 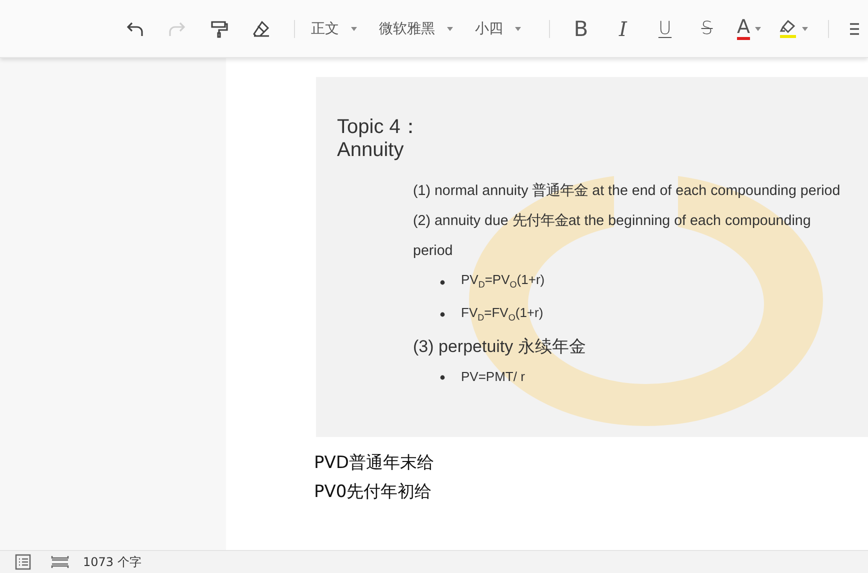 I want to click on slide-text: (1) normal annuity 普通年金 at the end of each compounding period, so click(x=626, y=191).